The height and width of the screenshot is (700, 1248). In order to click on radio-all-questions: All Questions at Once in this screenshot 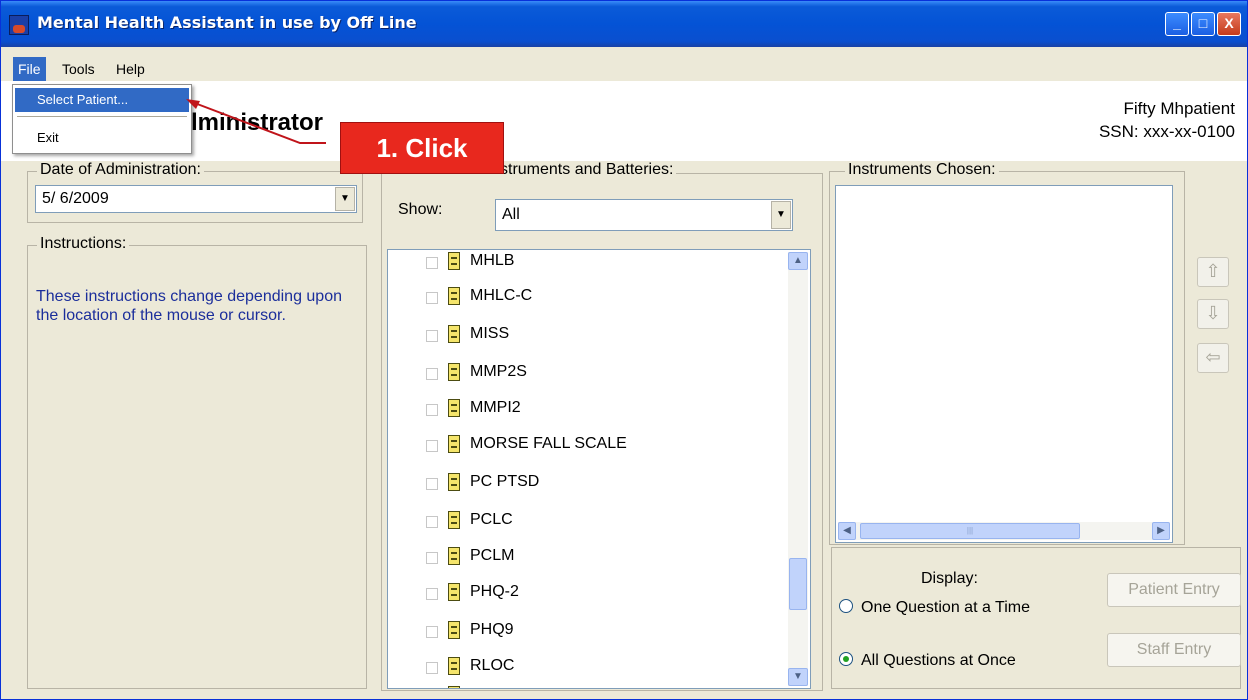, I will do `click(927, 661)`.